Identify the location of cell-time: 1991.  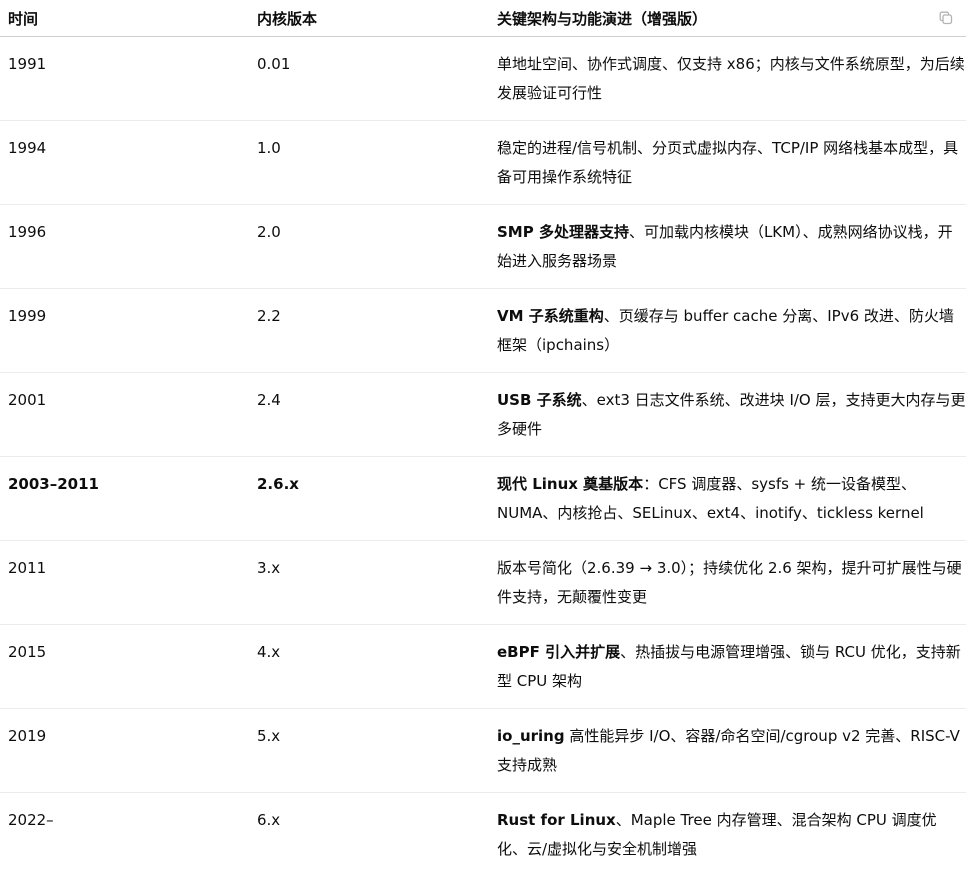
(124, 78).